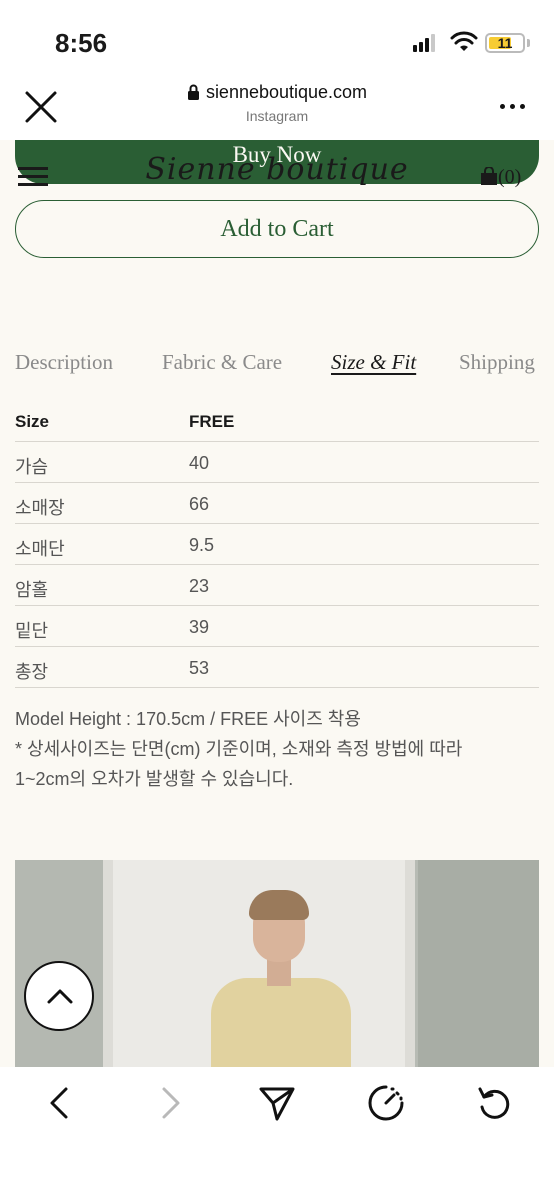 This screenshot has width=554, height=1200. What do you see at coordinates (277, 667) in the screenshot?
I see `table-row: 총장 53` at bounding box center [277, 667].